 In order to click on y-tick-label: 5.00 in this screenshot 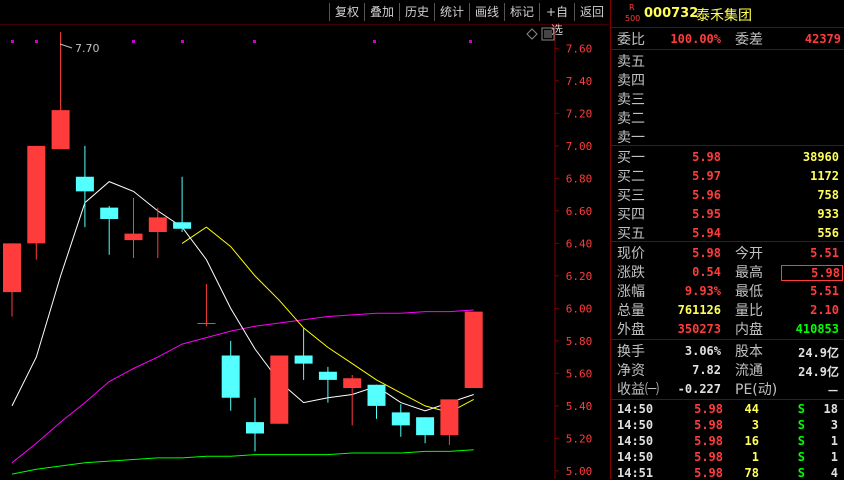, I will do `click(579, 471)`.